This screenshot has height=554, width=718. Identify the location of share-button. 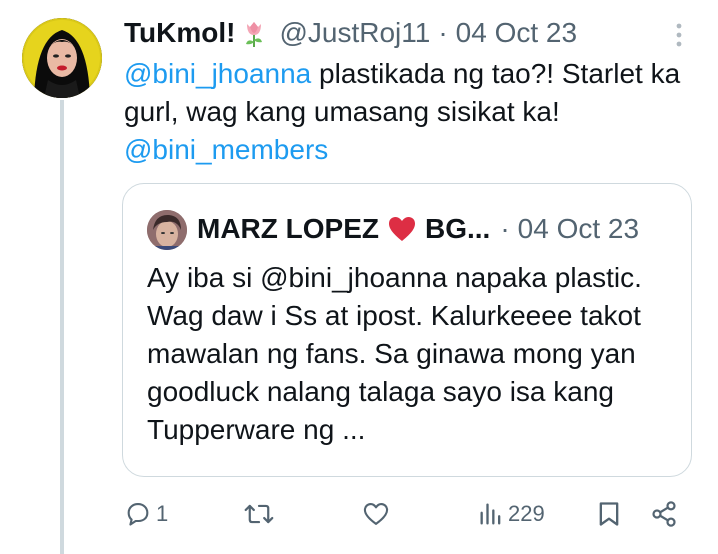
(664, 514).